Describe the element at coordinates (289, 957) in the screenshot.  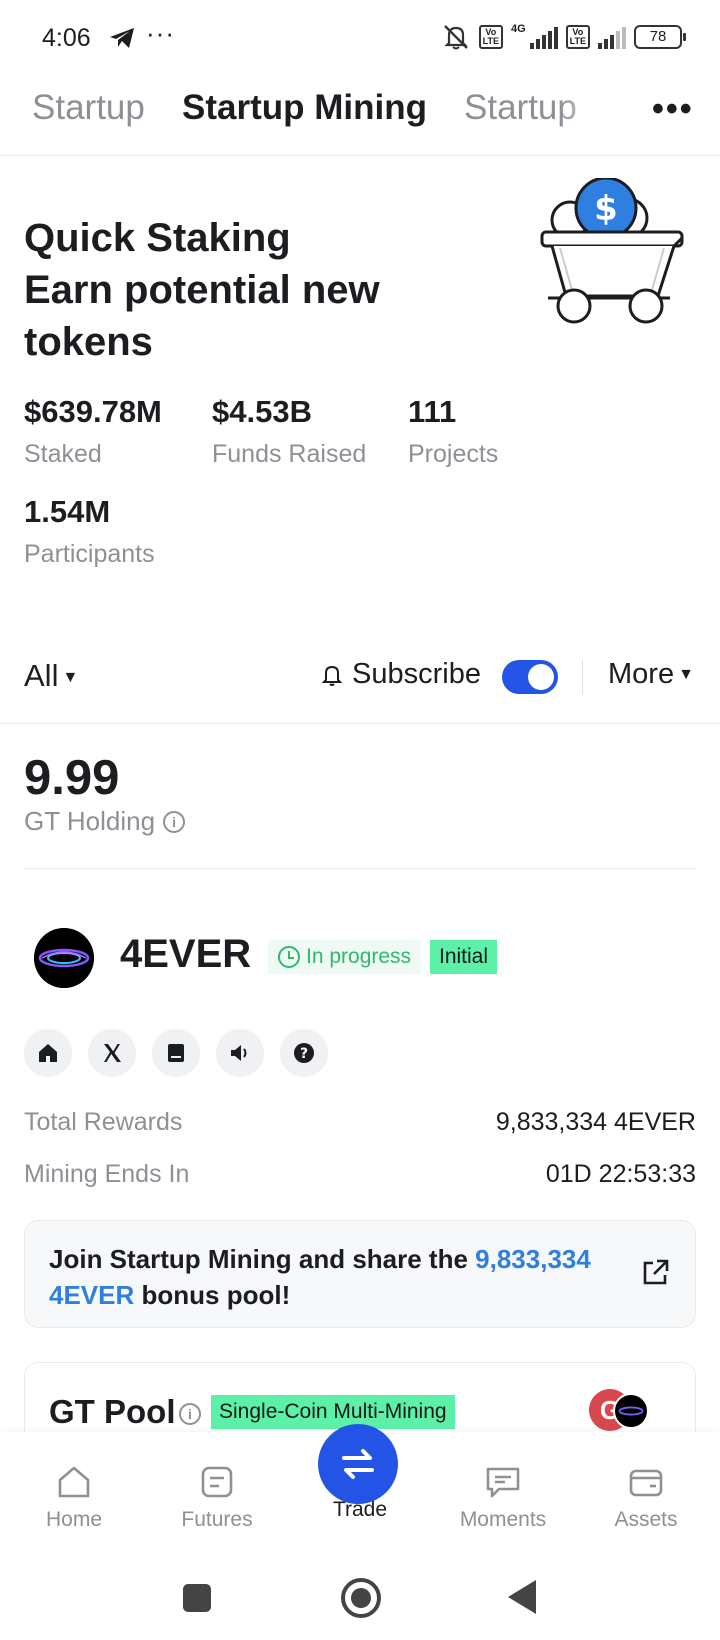
I see `clock-icon` at that location.